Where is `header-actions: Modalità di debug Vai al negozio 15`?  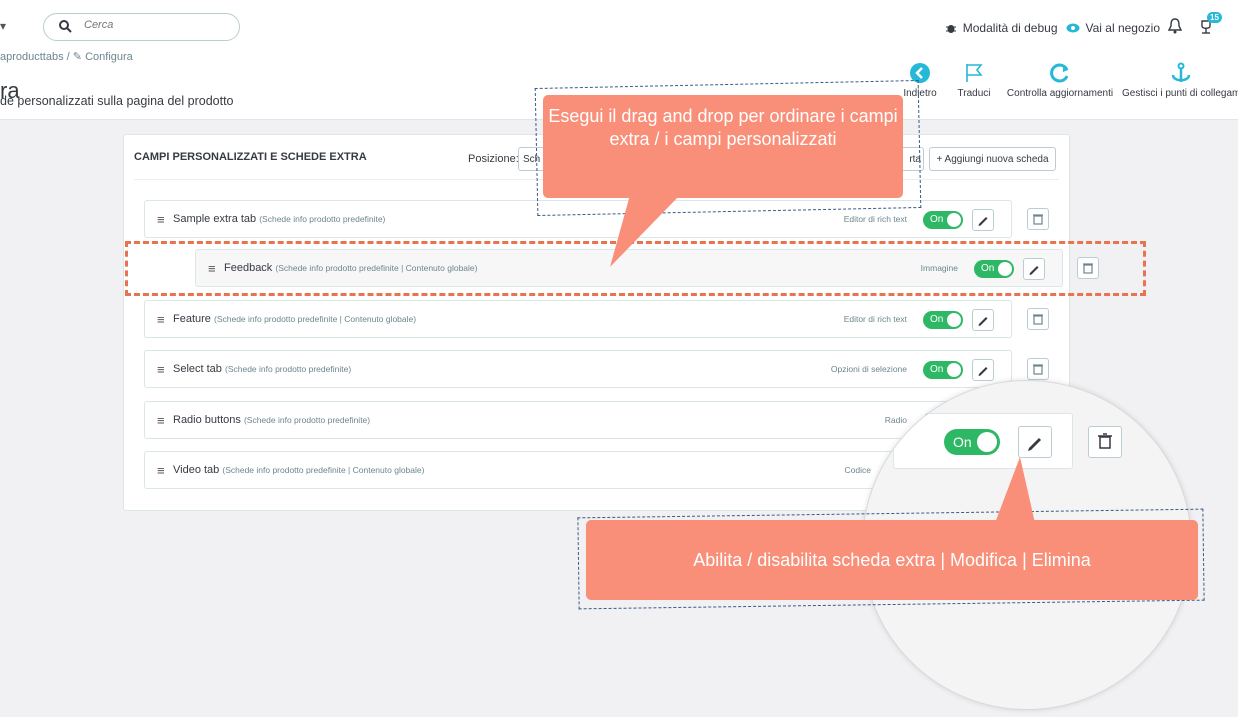
header-actions: Modalità di debug Vai al negozio 15 is located at coordinates (1083, 25).